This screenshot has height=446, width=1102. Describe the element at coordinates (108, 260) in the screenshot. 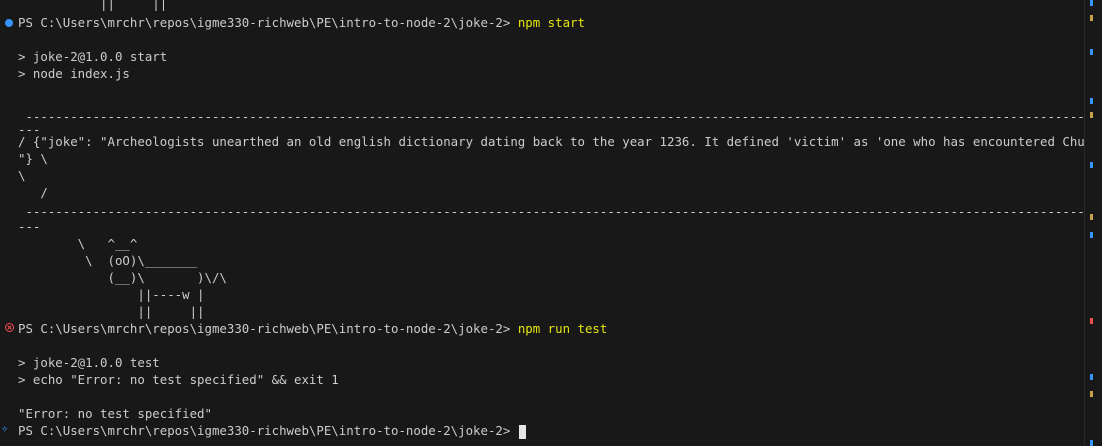

I see `cowsay-art-line: \ (oO)\_______` at that location.